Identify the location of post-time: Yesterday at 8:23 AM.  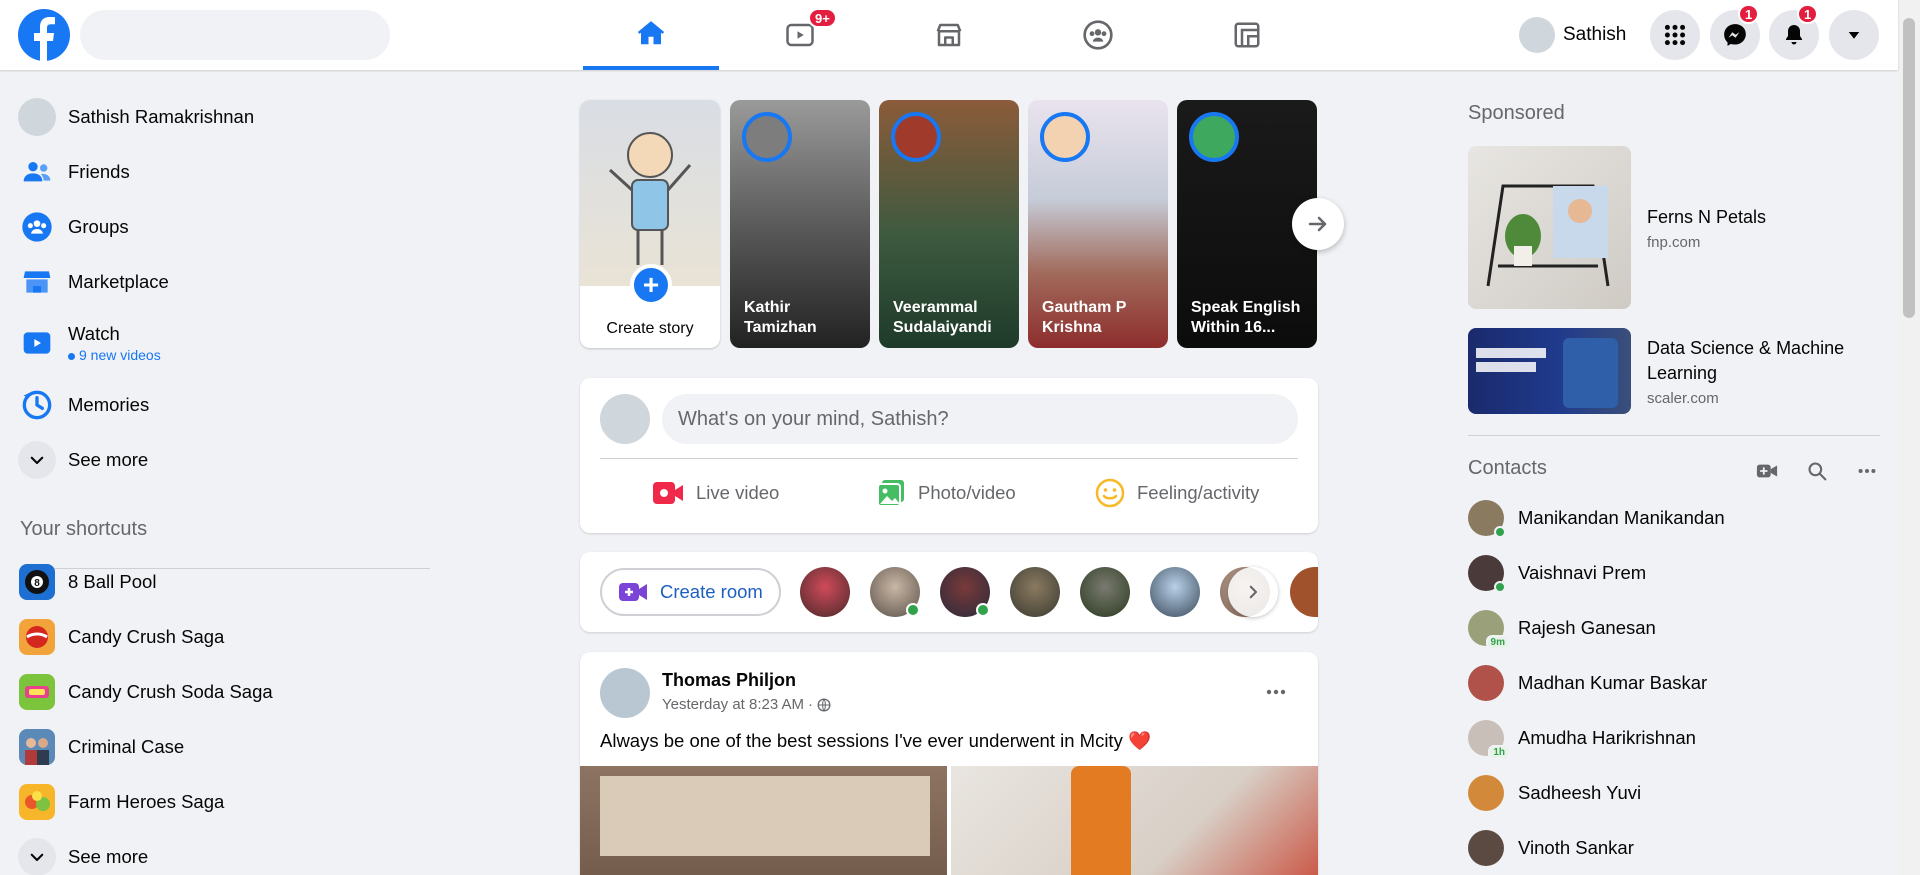
(733, 704).